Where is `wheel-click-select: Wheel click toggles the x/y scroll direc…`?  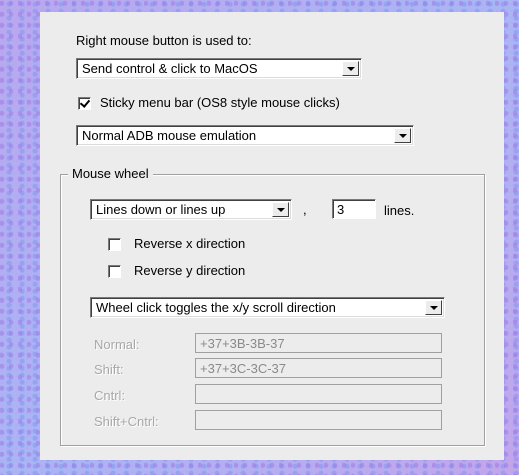 wheel-click-select: Wheel click toggles the x/y scroll direc… is located at coordinates (267, 307).